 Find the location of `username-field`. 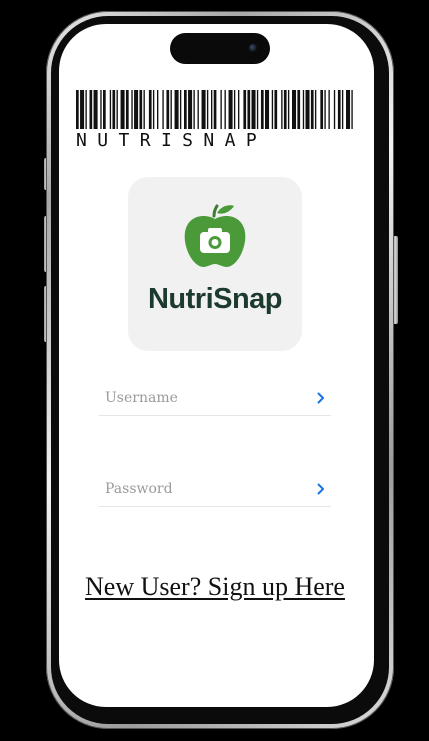

username-field is located at coordinates (215, 399).